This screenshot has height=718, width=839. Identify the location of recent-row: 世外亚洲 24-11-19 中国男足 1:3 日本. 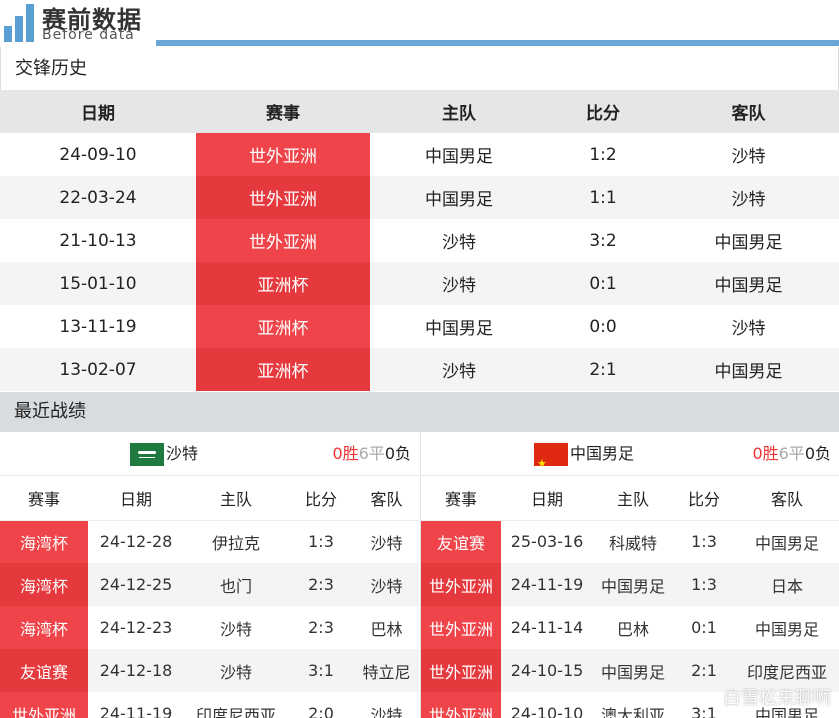
(630, 584).